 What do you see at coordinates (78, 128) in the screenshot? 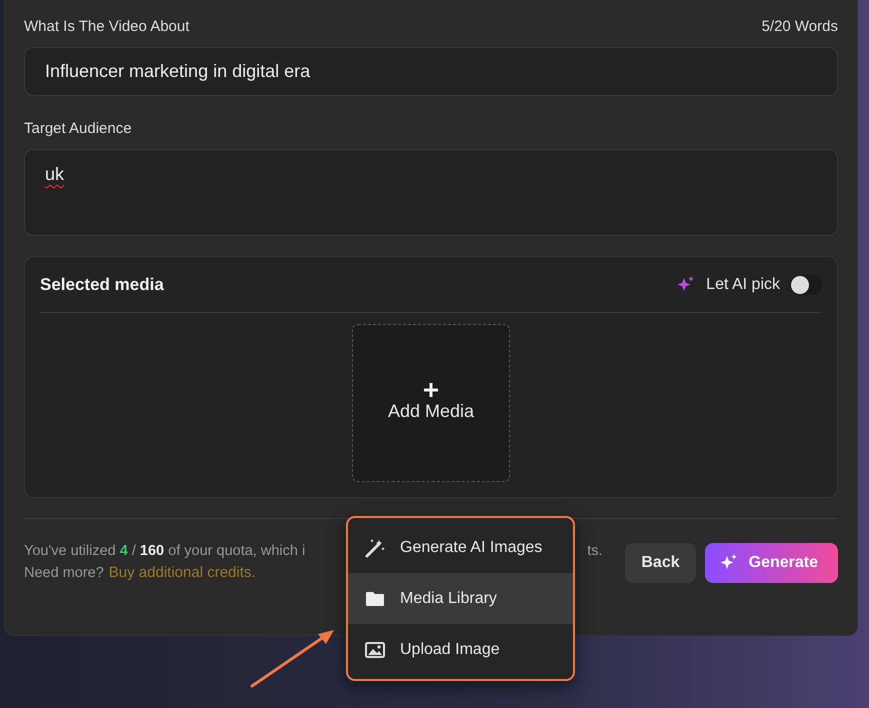
I see `field-label: Target Audience` at bounding box center [78, 128].